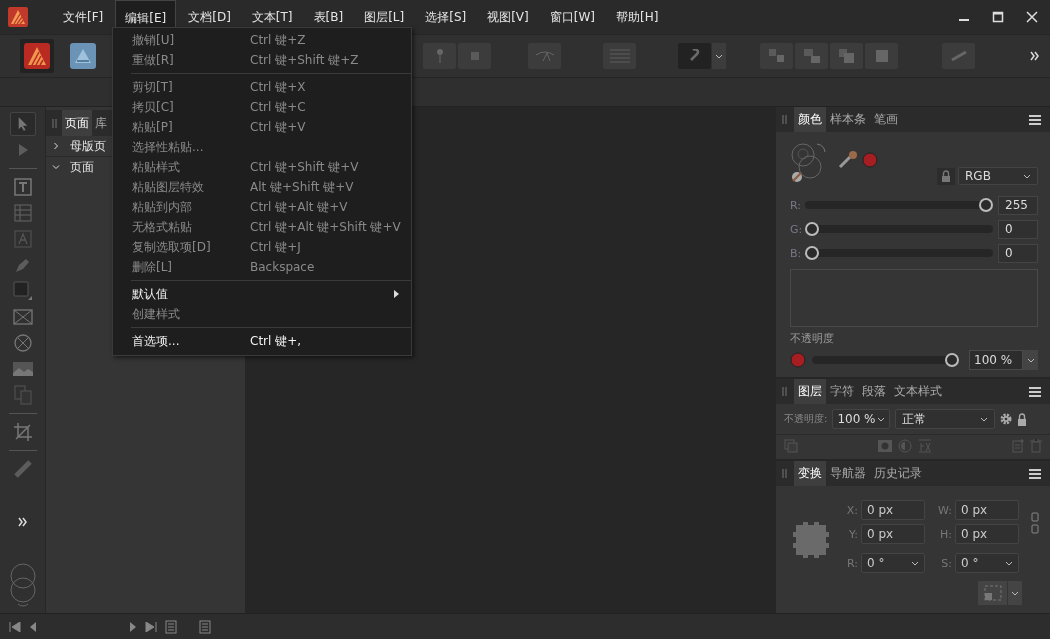  What do you see at coordinates (806, 419) in the screenshot?
I see `opacity-label: 不透明度:` at bounding box center [806, 419].